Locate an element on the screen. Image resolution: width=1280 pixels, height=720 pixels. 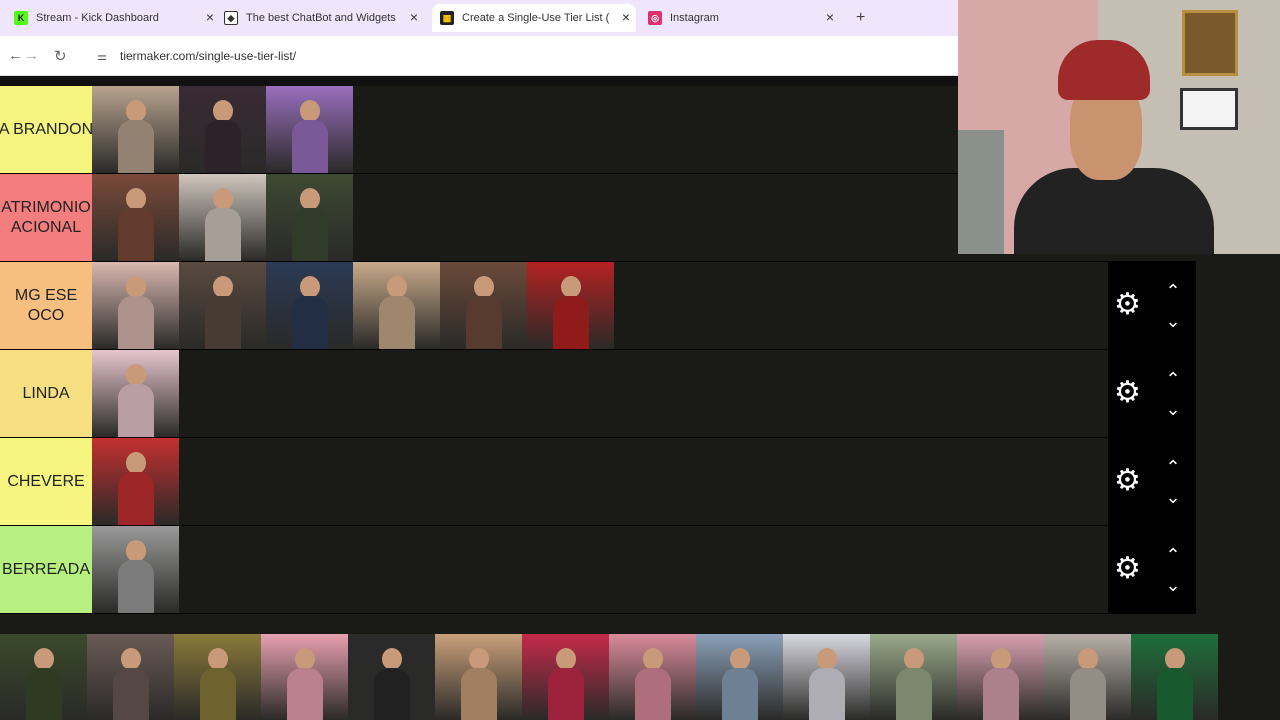
tab-tiermaker: ▦ Create a Single-Use Tier List (Pr × is located at coordinates (534, 18).